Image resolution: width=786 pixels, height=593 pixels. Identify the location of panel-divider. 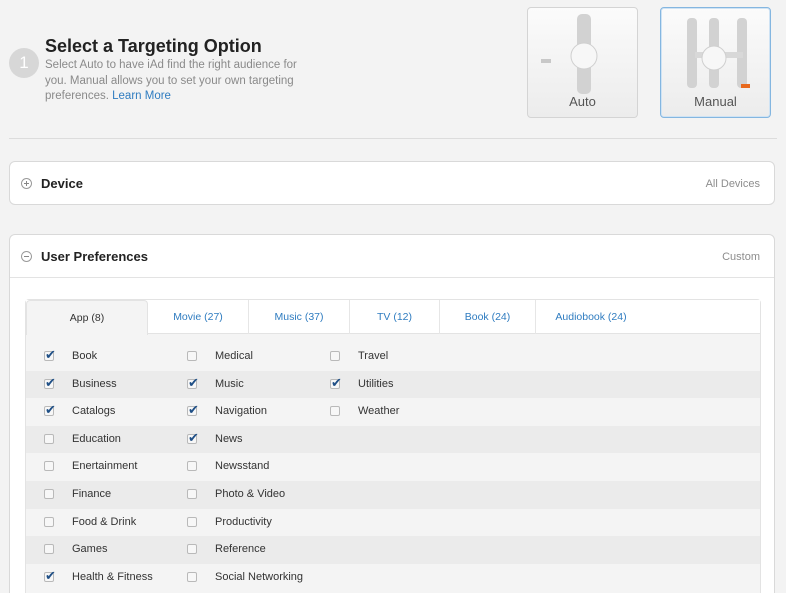
(392, 277).